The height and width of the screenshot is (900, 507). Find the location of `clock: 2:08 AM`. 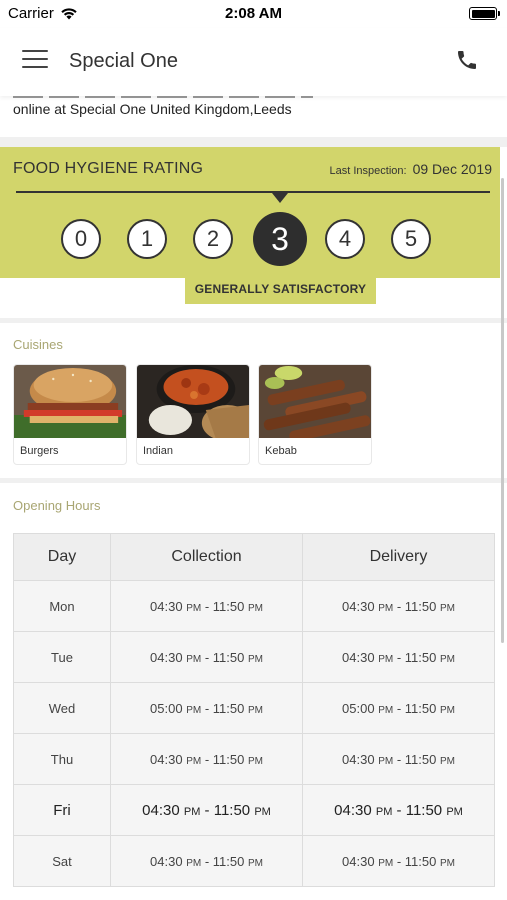

clock: 2:08 AM is located at coordinates (253, 13).